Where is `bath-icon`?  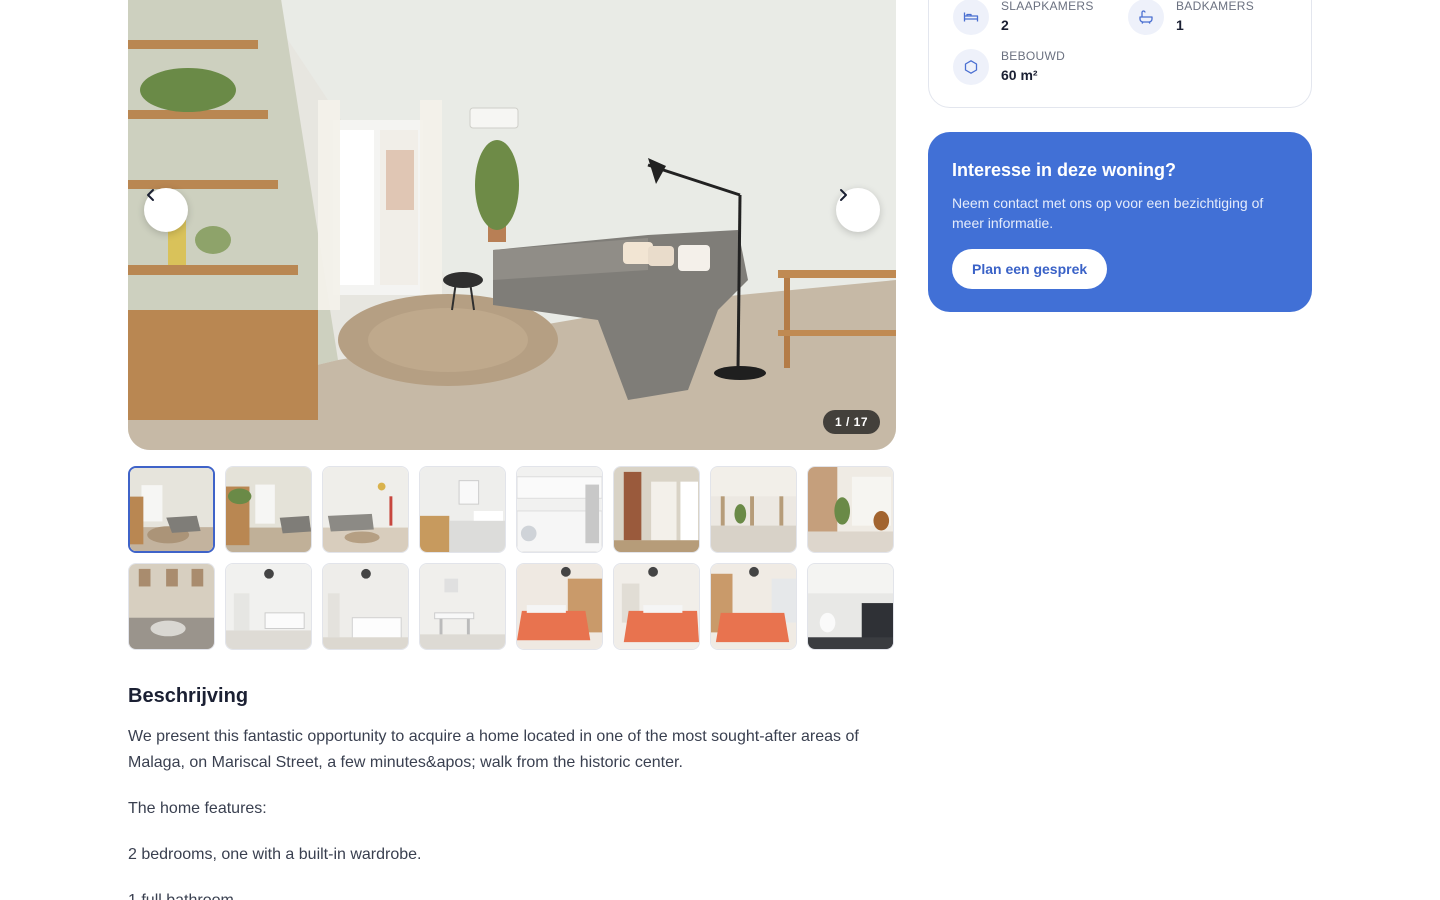 bath-icon is located at coordinates (1146, 17).